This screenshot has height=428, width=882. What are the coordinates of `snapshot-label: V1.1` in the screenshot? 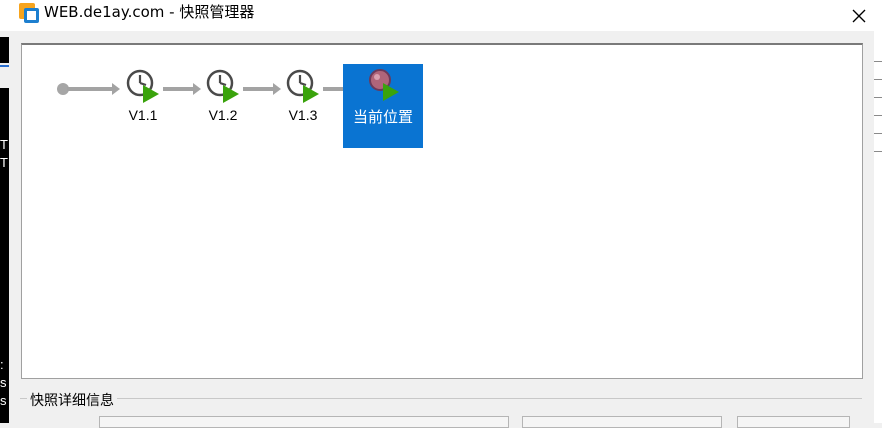 It's located at (143, 115).